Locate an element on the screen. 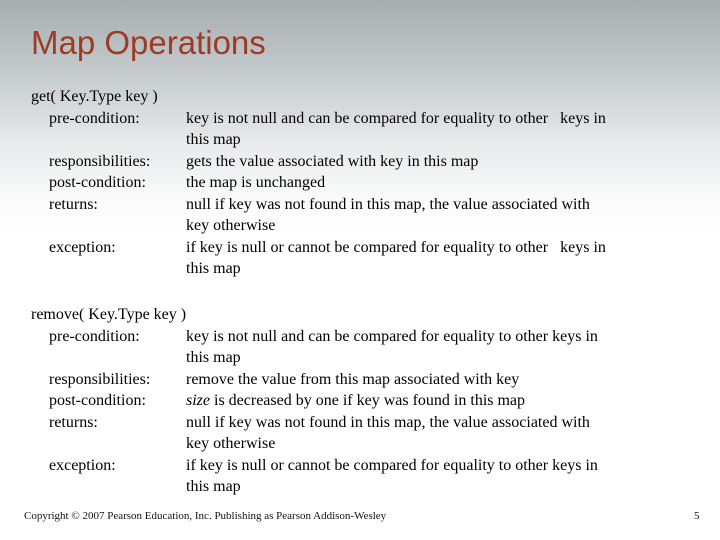 Image resolution: width=720 pixels, height=540 pixels. slide-title: Map Operations is located at coordinates (148, 42).